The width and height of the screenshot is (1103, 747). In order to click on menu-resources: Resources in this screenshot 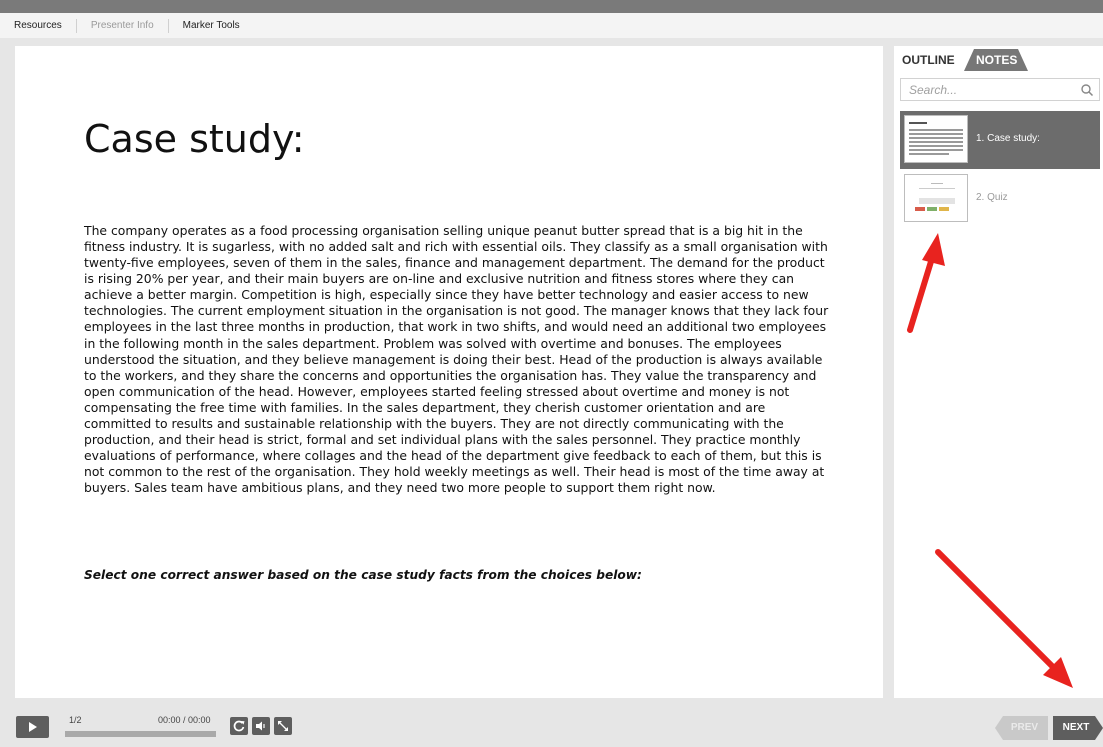, I will do `click(45, 26)`.